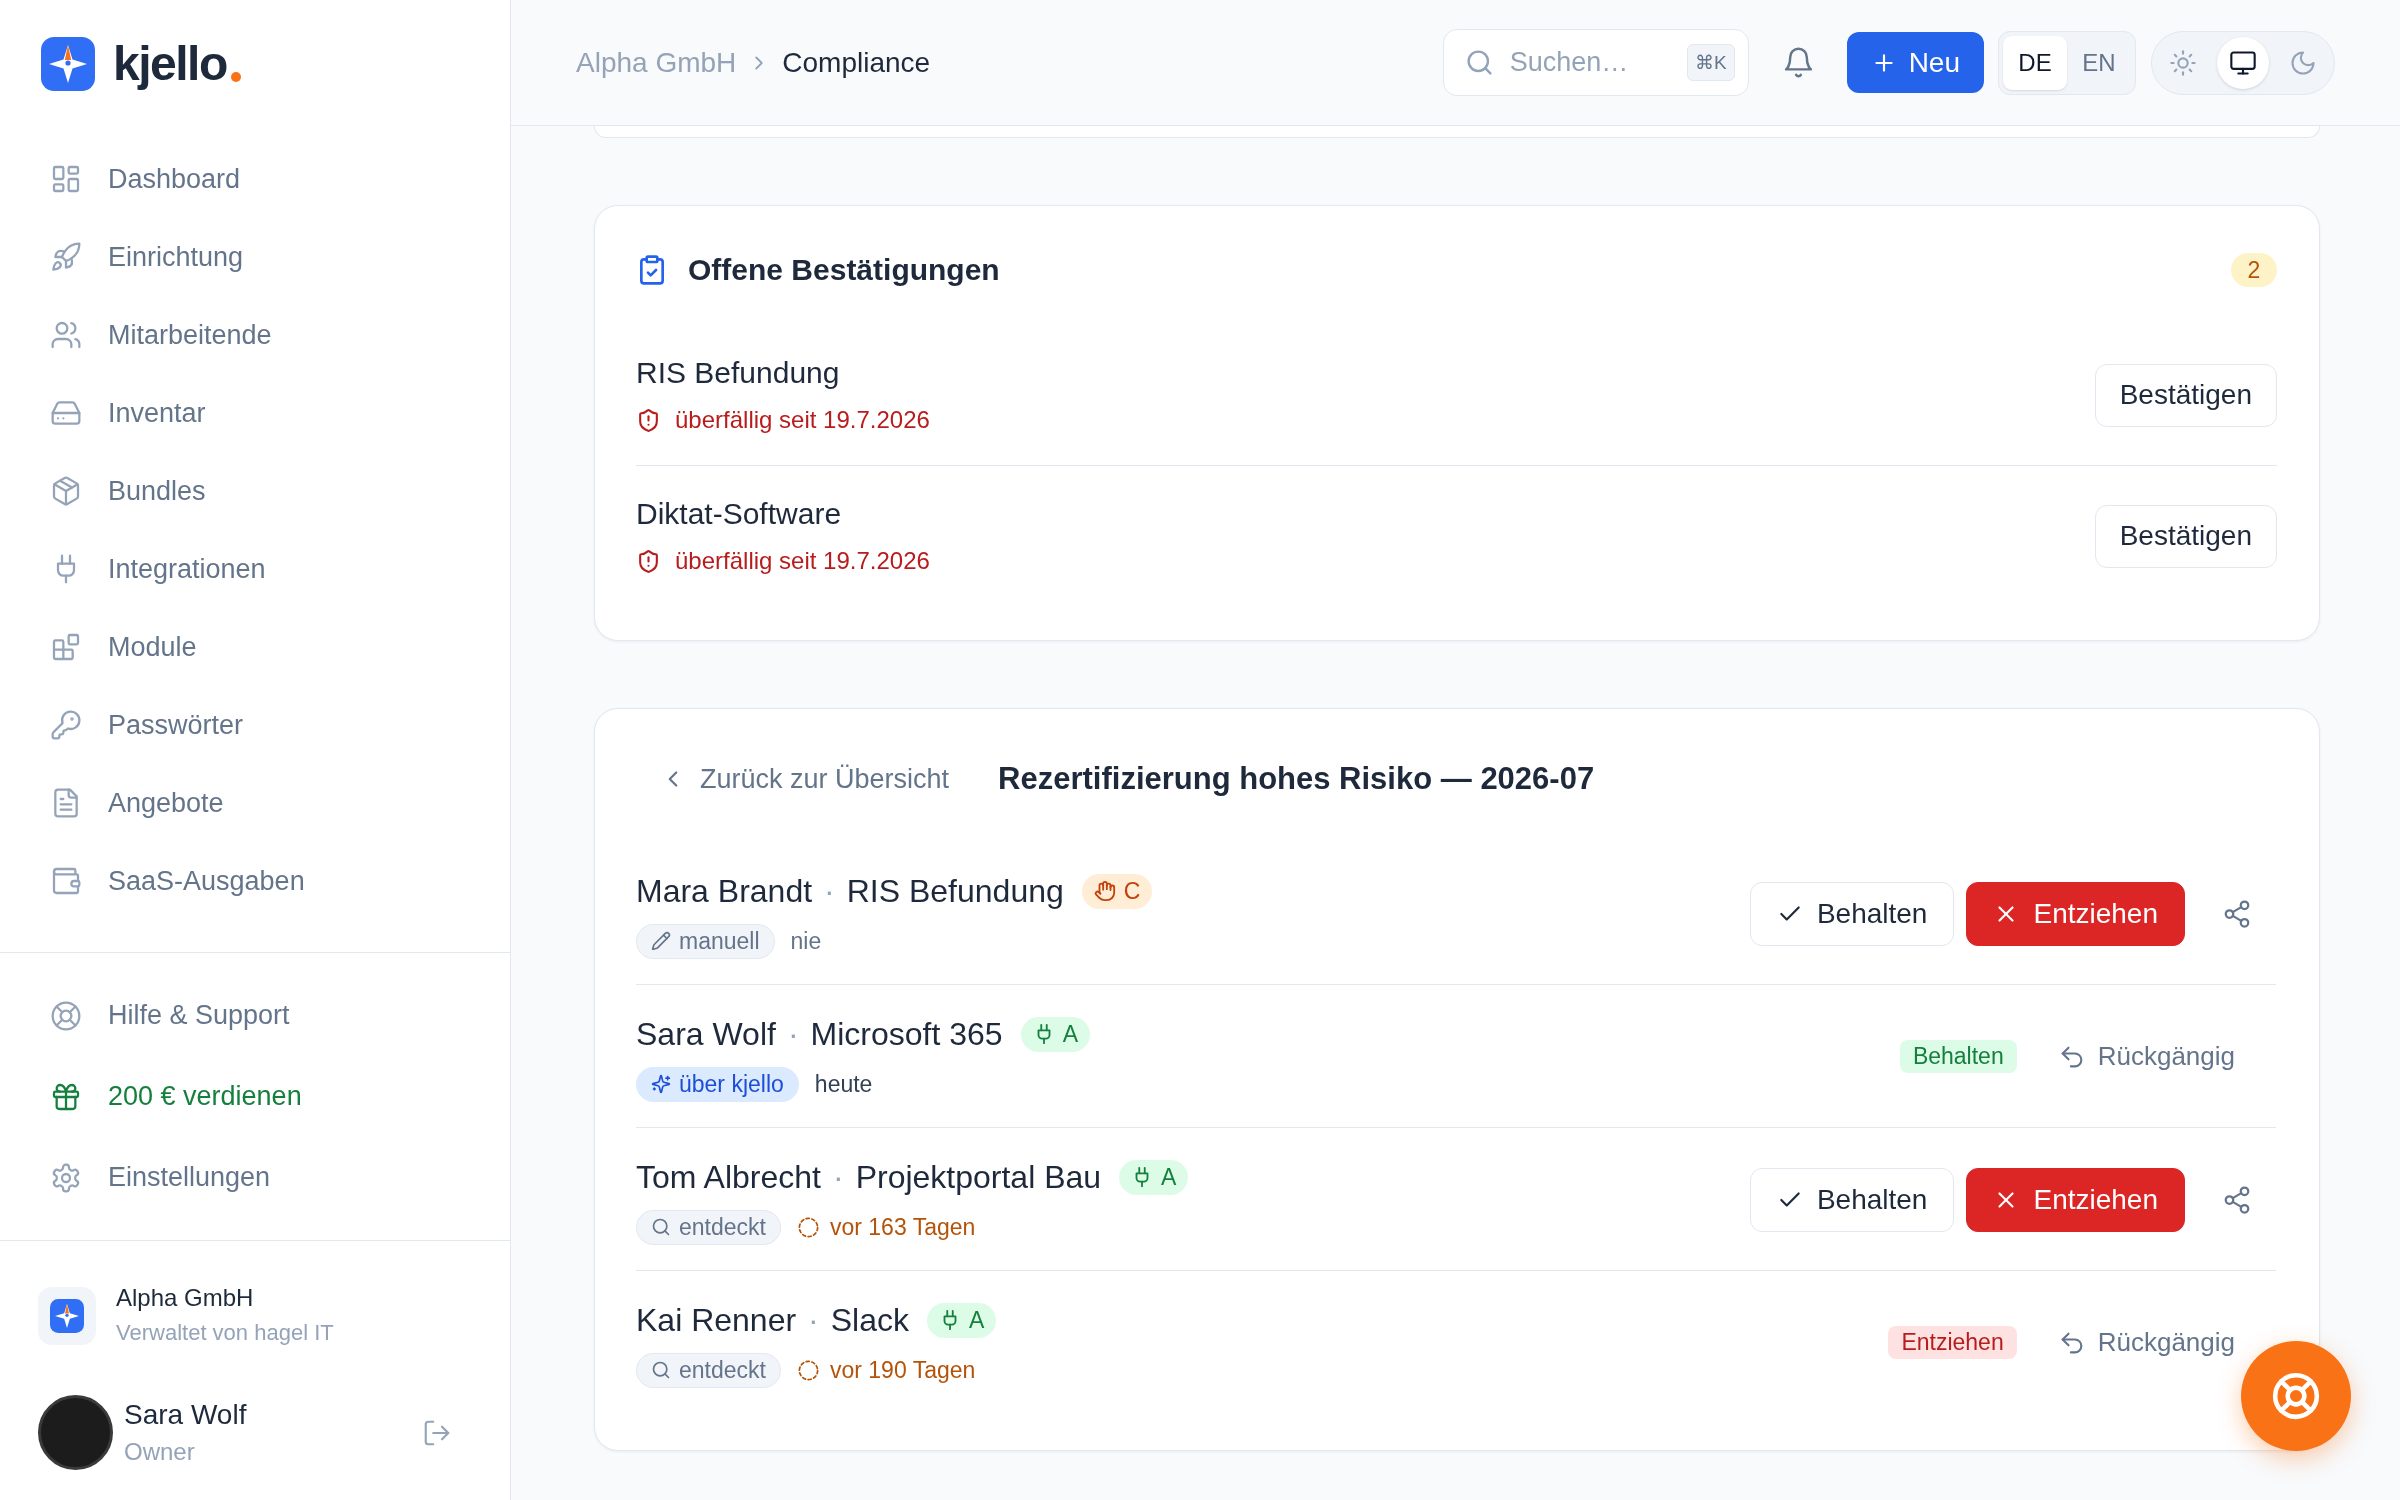  What do you see at coordinates (66, 257) in the screenshot?
I see `rocket-icon` at bounding box center [66, 257].